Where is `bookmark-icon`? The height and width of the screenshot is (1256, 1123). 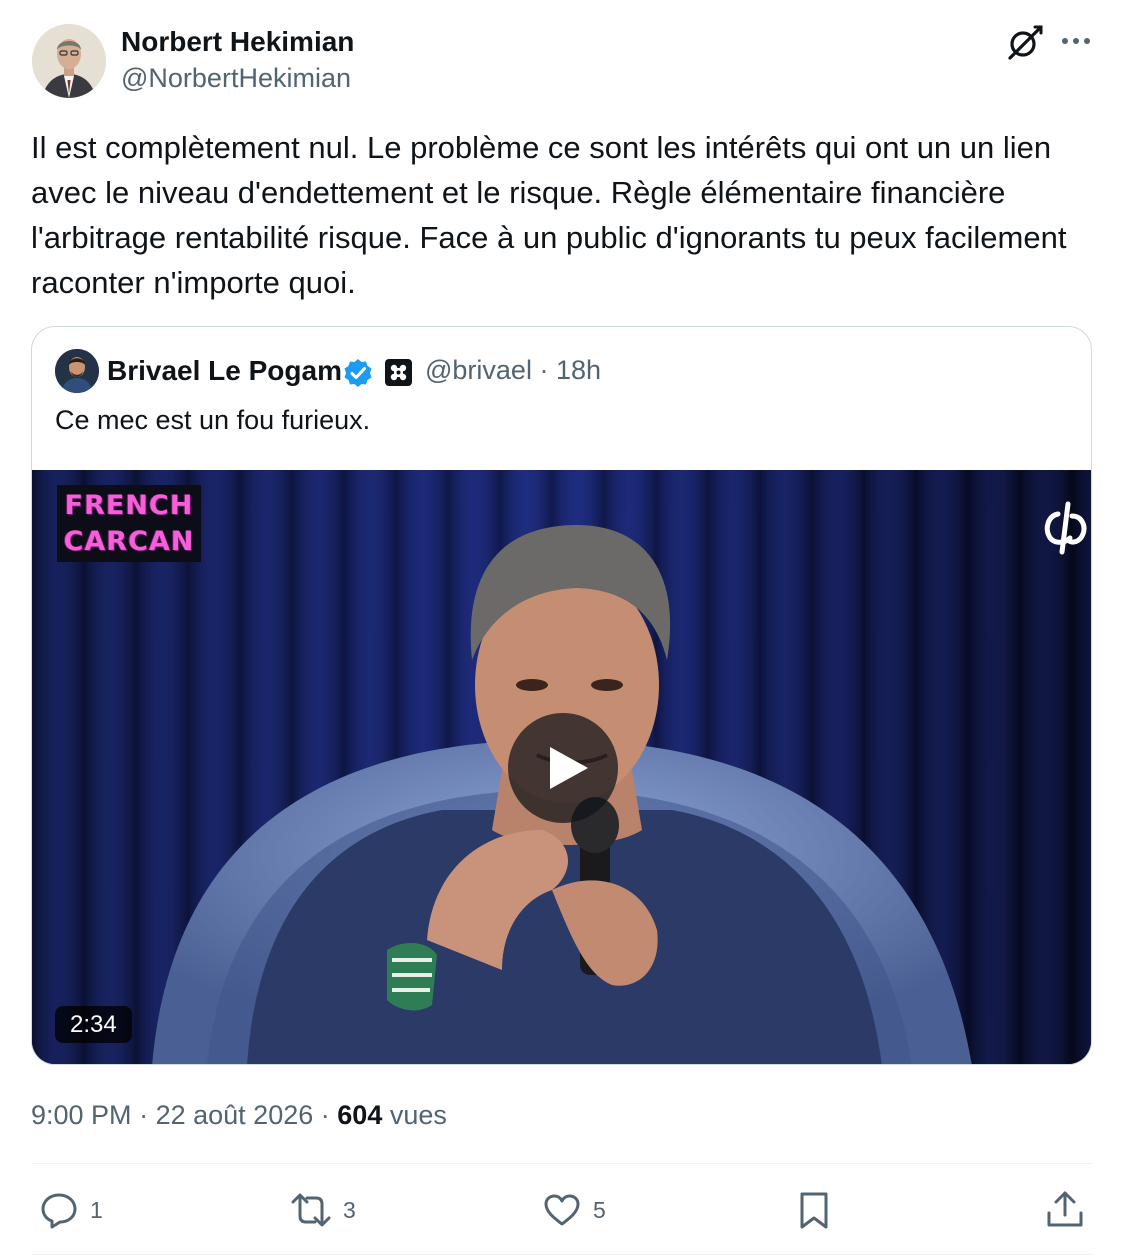 bookmark-icon is located at coordinates (814, 1210).